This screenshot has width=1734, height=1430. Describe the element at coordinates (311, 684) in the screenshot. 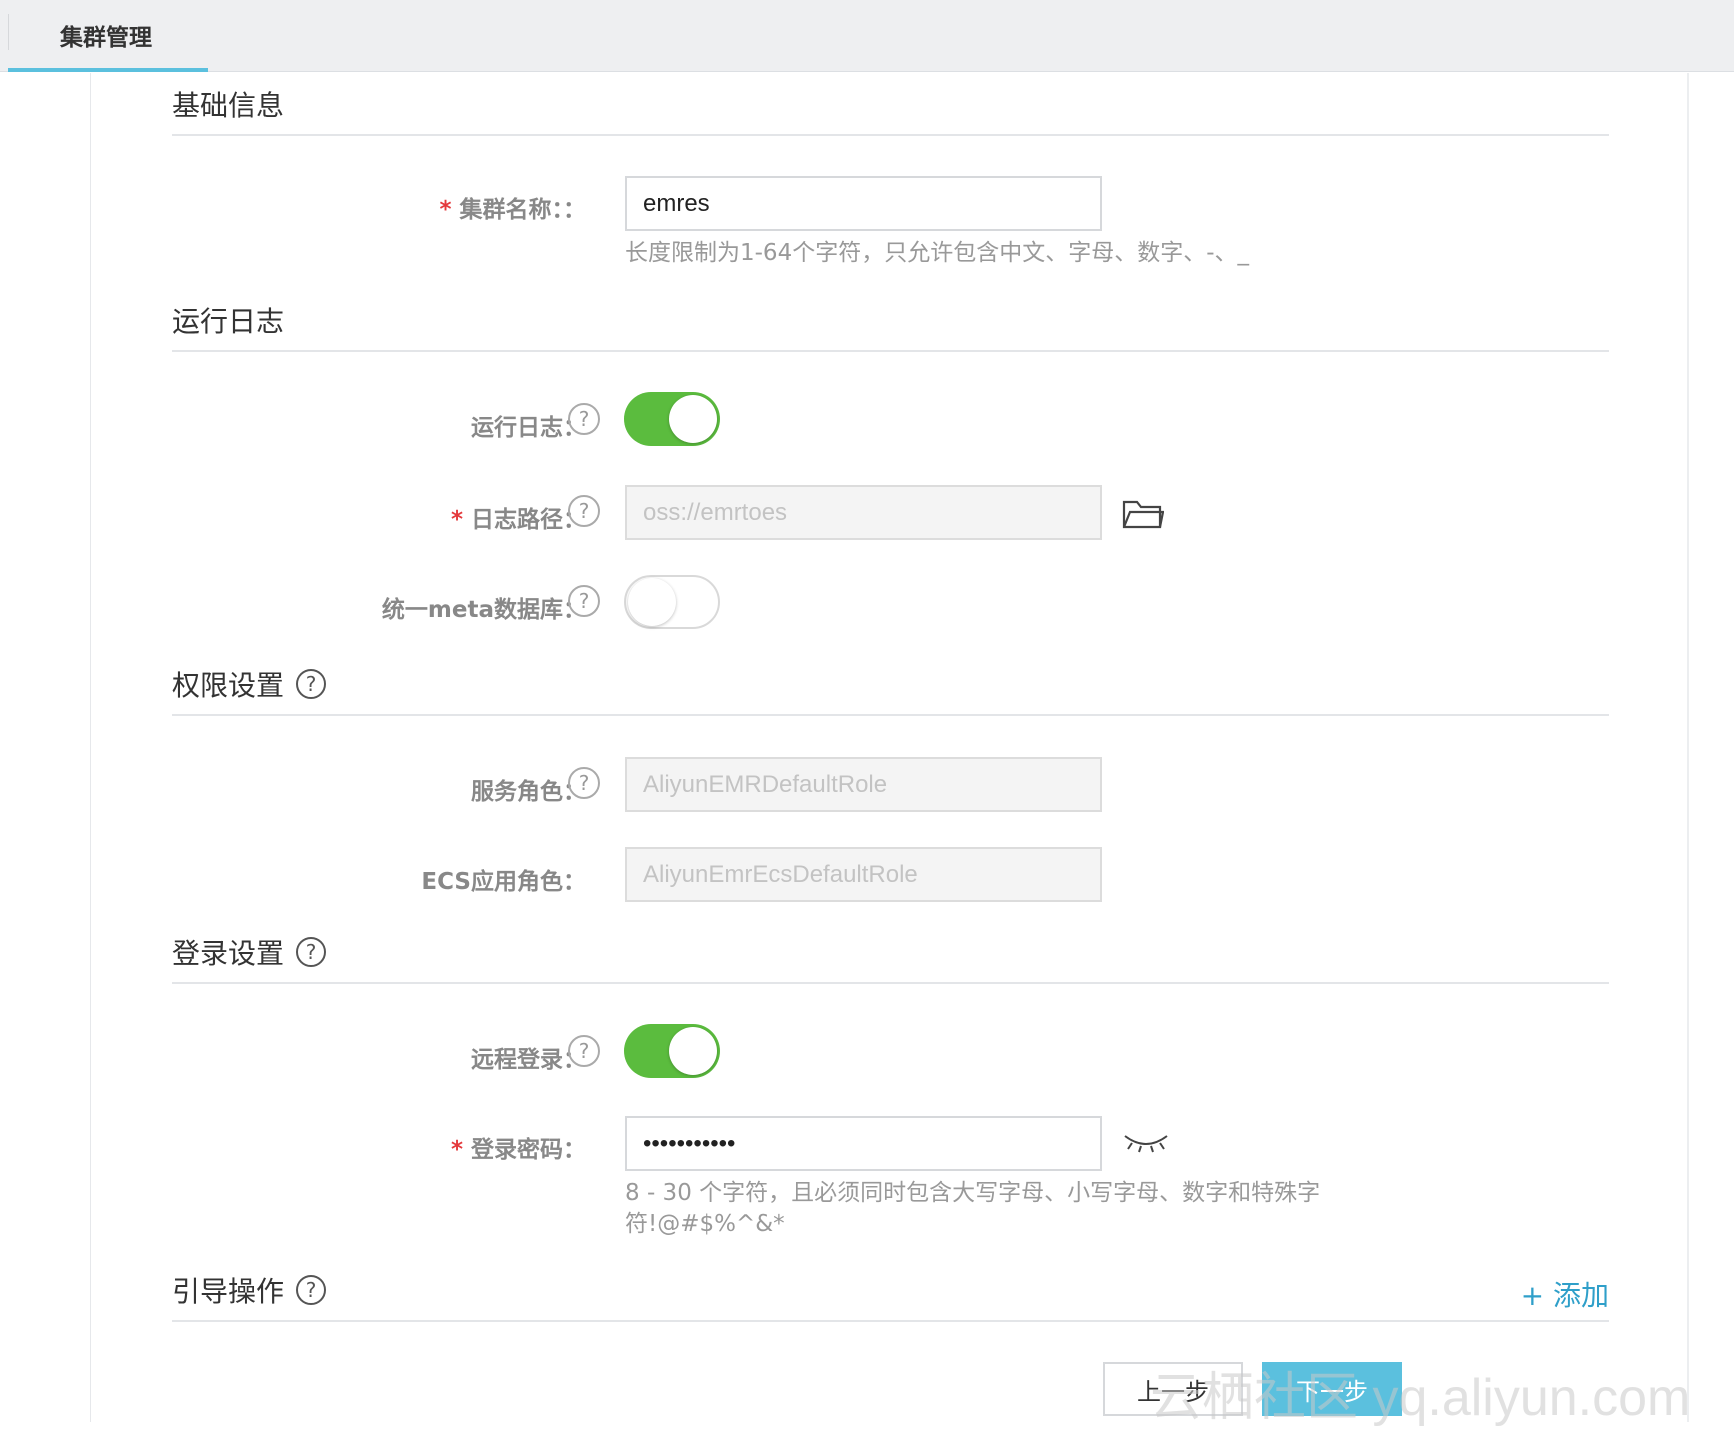

I see `permissions-help-icon: ?` at that location.